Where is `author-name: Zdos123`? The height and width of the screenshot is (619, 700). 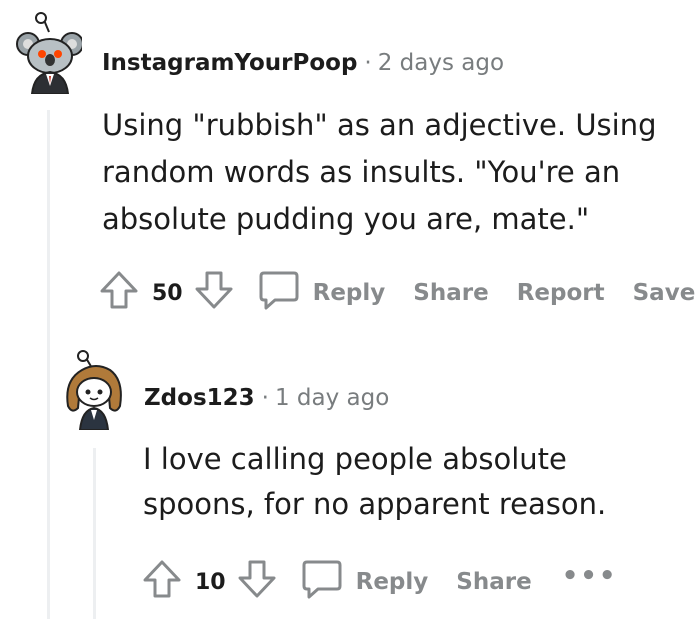 author-name: Zdos123 is located at coordinates (199, 398).